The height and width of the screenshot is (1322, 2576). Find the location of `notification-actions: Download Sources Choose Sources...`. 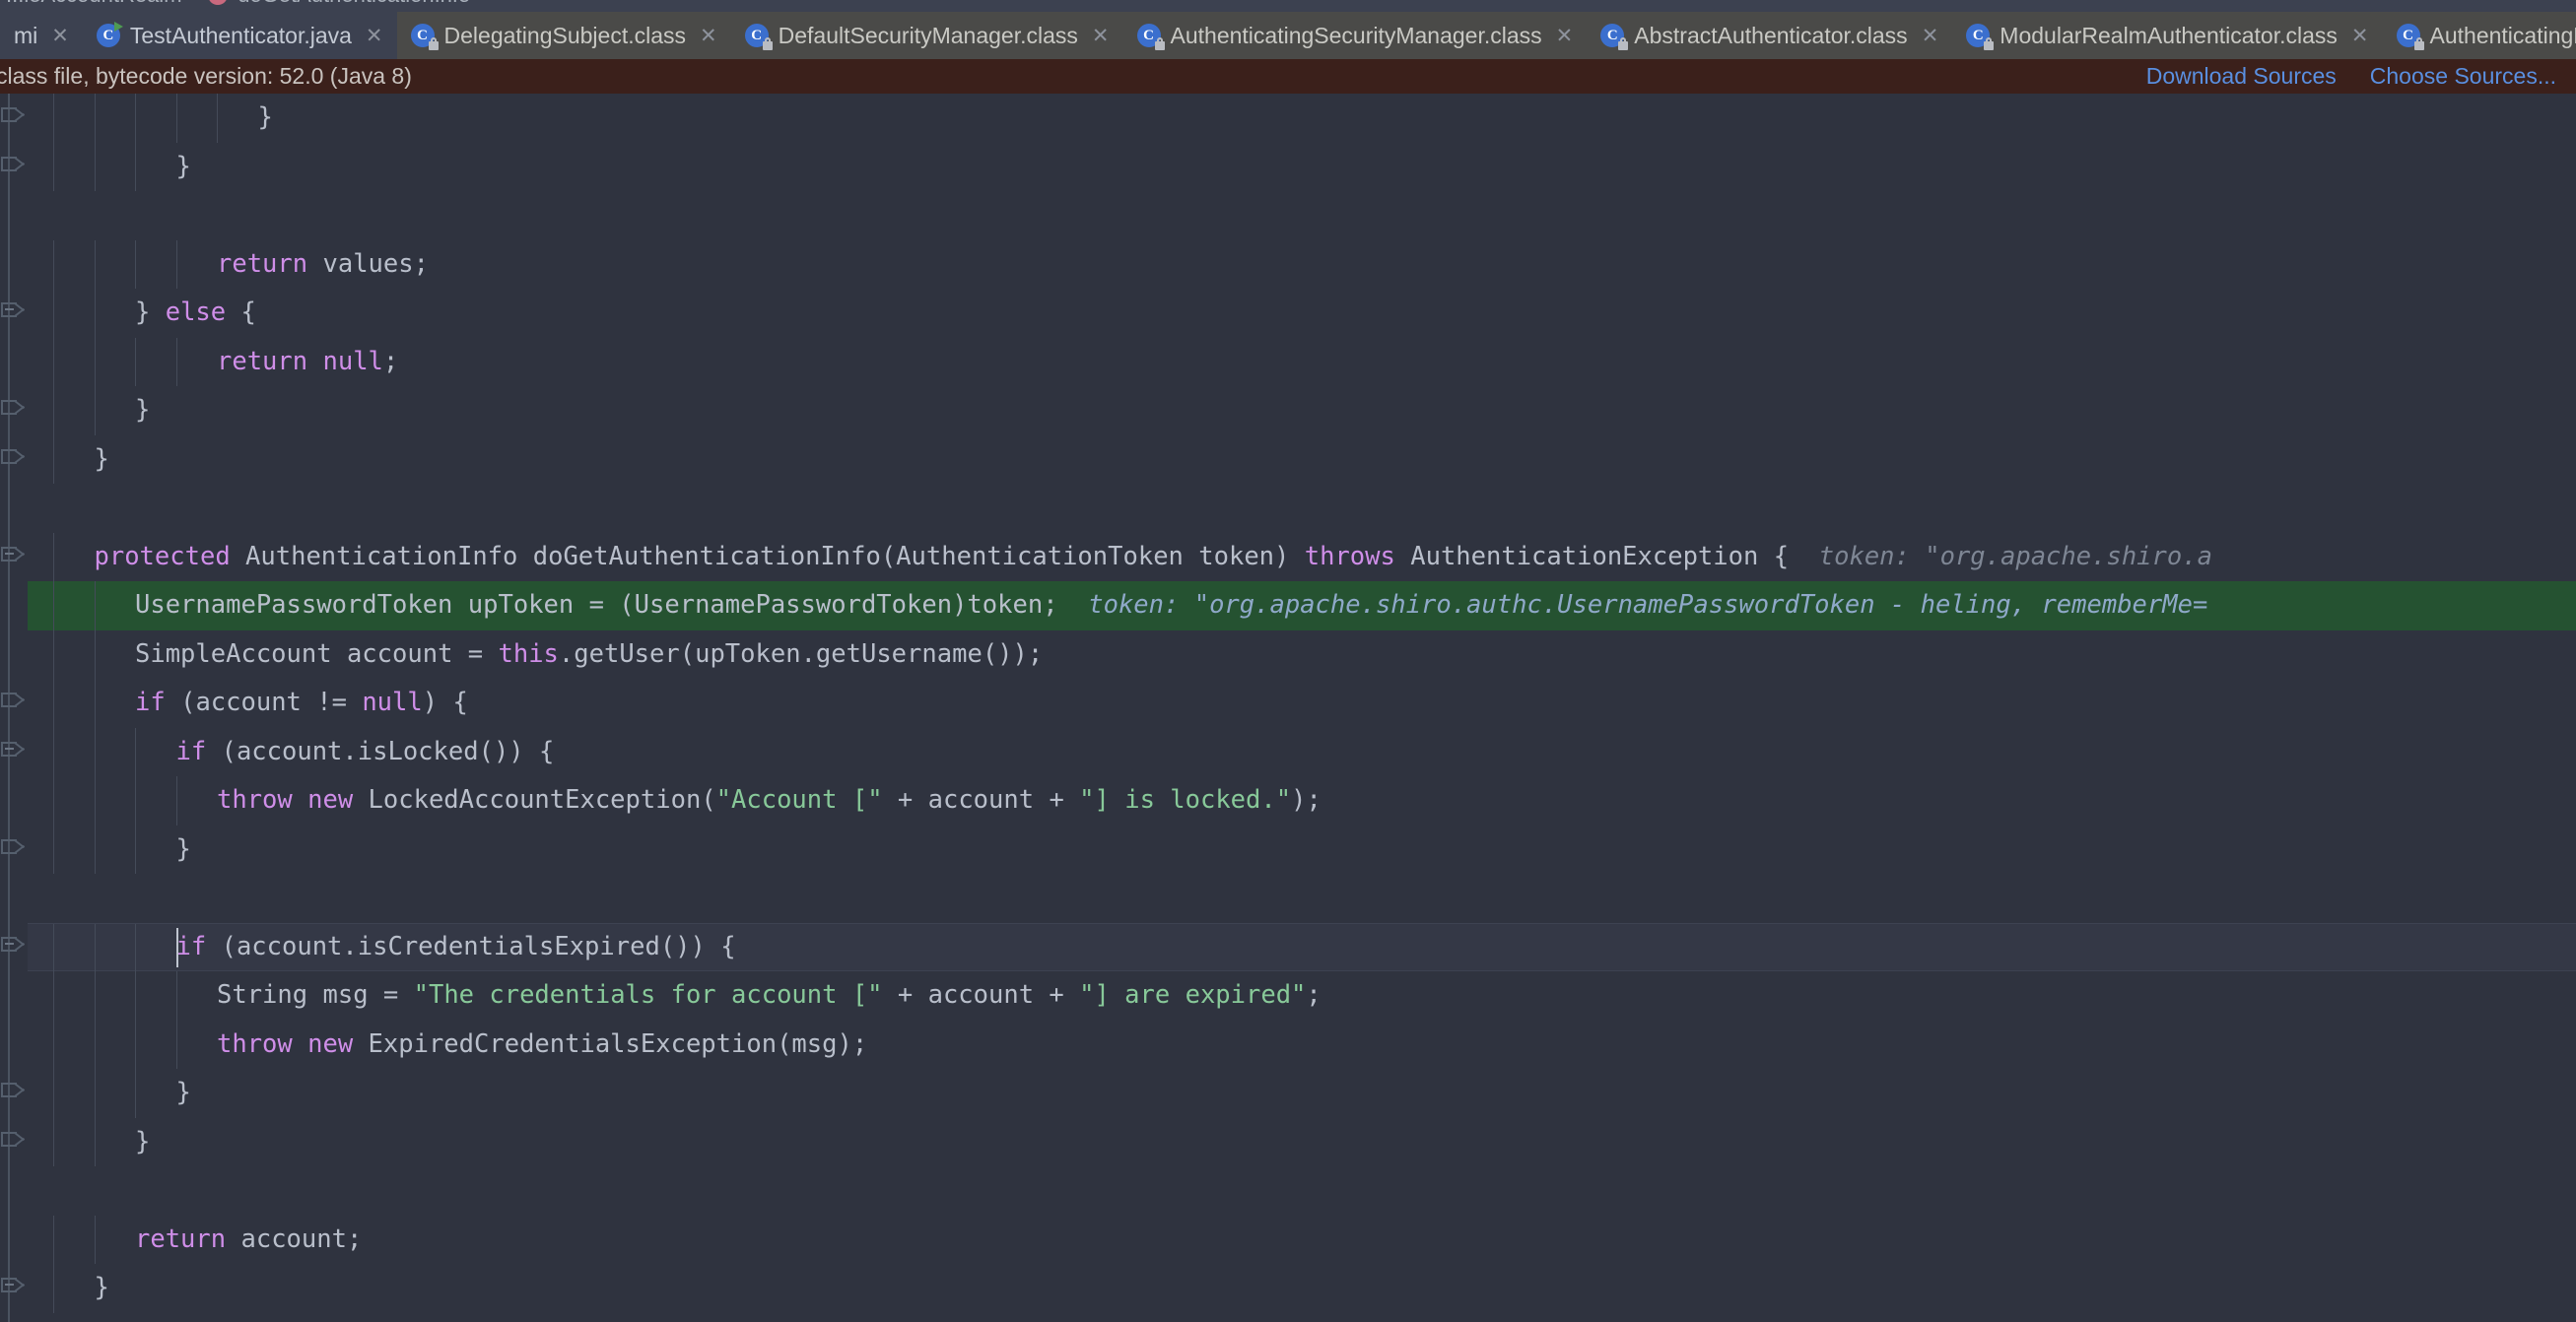

notification-actions: Download Sources Choose Sources... is located at coordinates (2353, 76).